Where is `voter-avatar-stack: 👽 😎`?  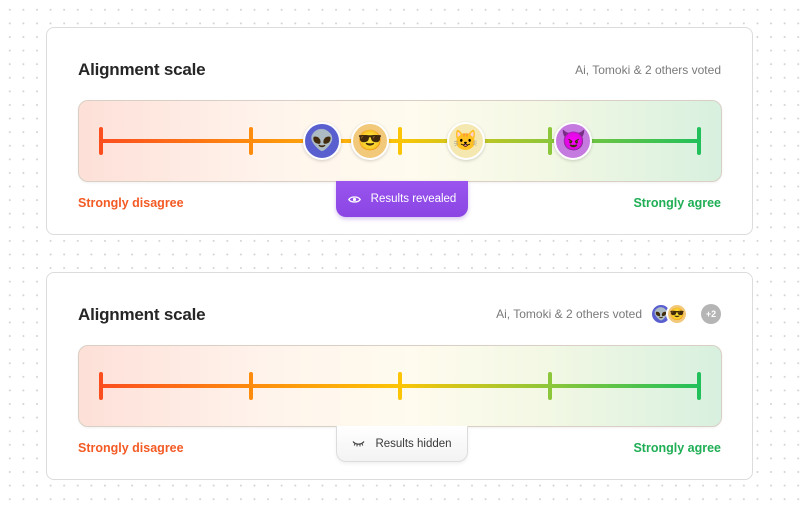 voter-avatar-stack: 👽 😎 is located at coordinates (669, 314).